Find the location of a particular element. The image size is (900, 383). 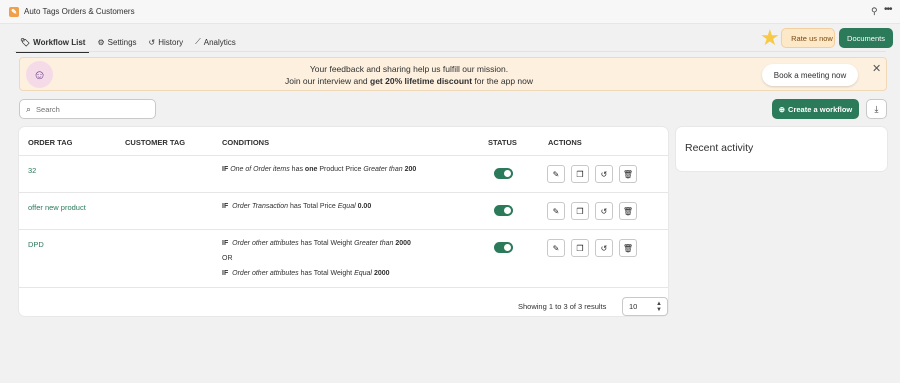

order-tag: offer new product is located at coordinates (57, 207).